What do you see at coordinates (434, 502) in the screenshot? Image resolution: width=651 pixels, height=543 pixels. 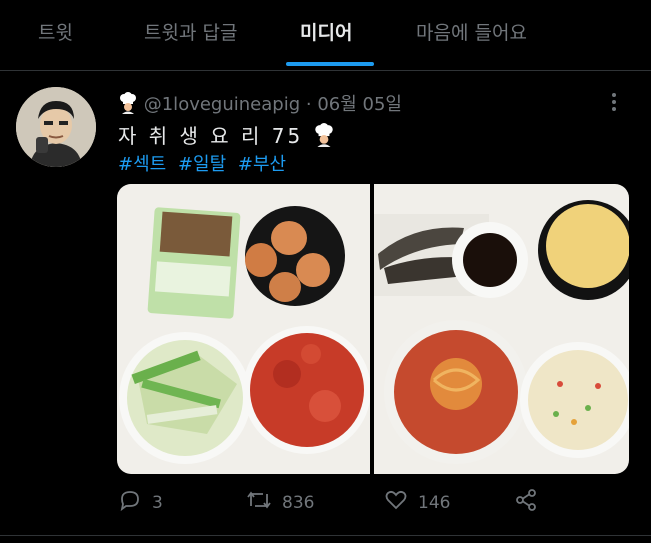 I see `like-count: 146` at bounding box center [434, 502].